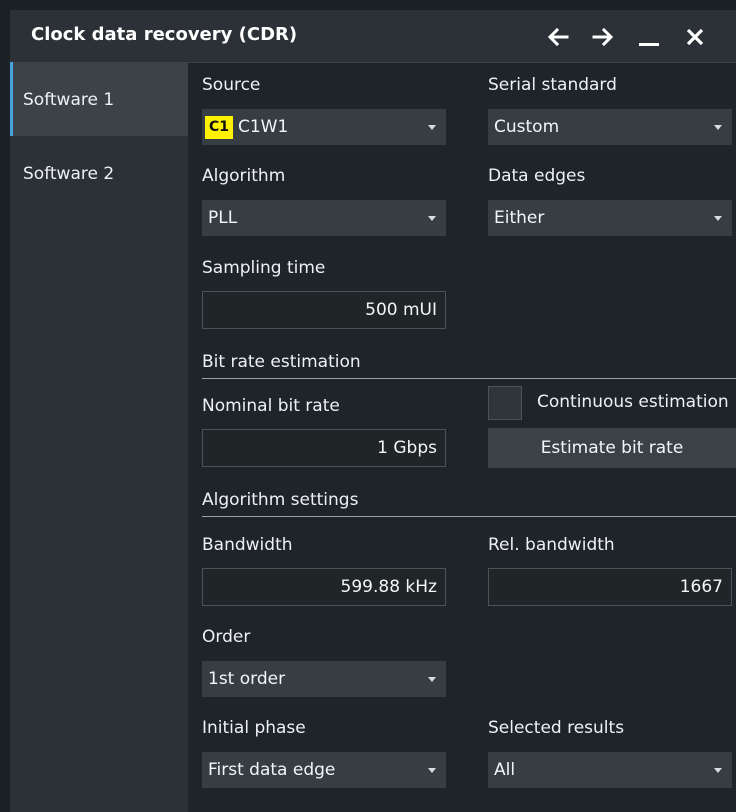 The width and height of the screenshot is (736, 812). Describe the element at coordinates (505, 770) in the screenshot. I see `selected-results-value: All` at that location.